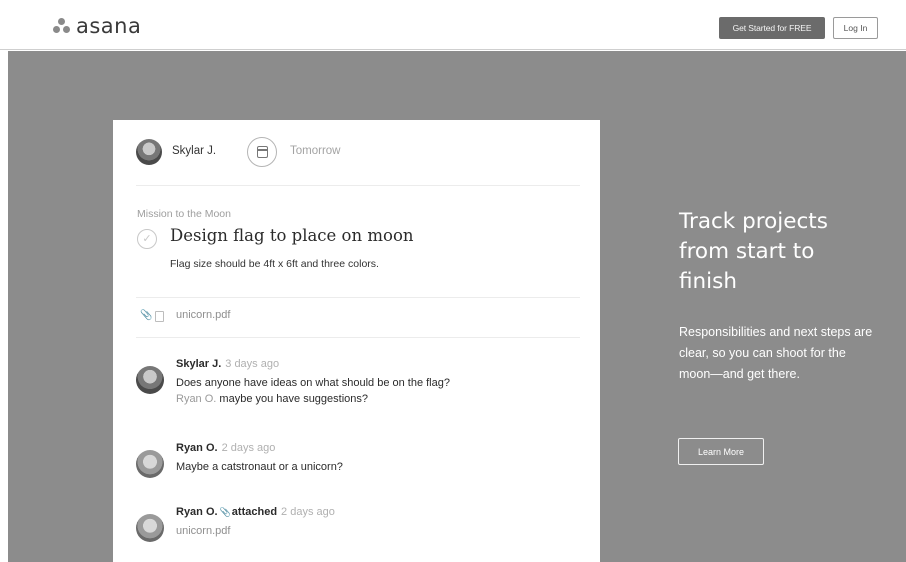 This screenshot has width=906, height=562. Describe the element at coordinates (855, 28) in the screenshot. I see `login-button: Log In` at that location.